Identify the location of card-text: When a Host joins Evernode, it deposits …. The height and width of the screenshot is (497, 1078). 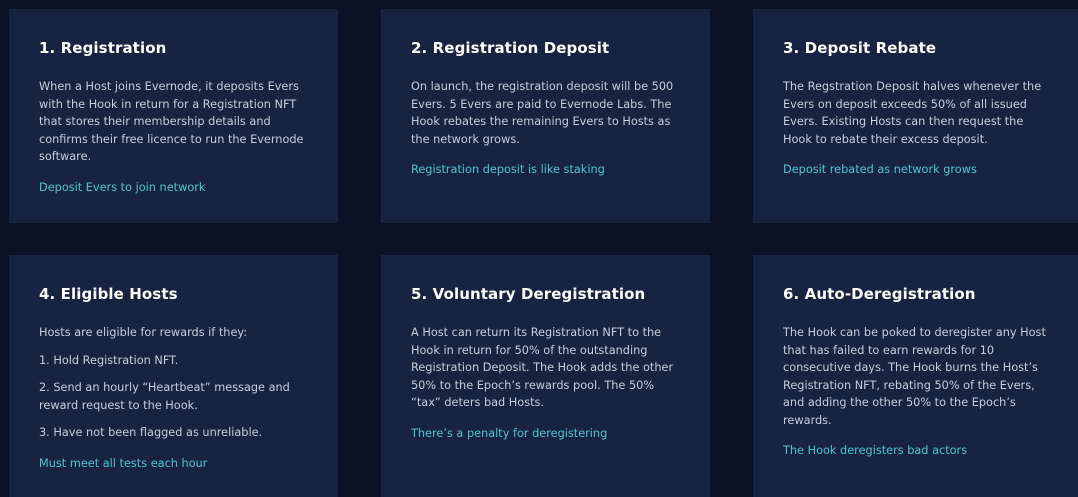
(171, 121).